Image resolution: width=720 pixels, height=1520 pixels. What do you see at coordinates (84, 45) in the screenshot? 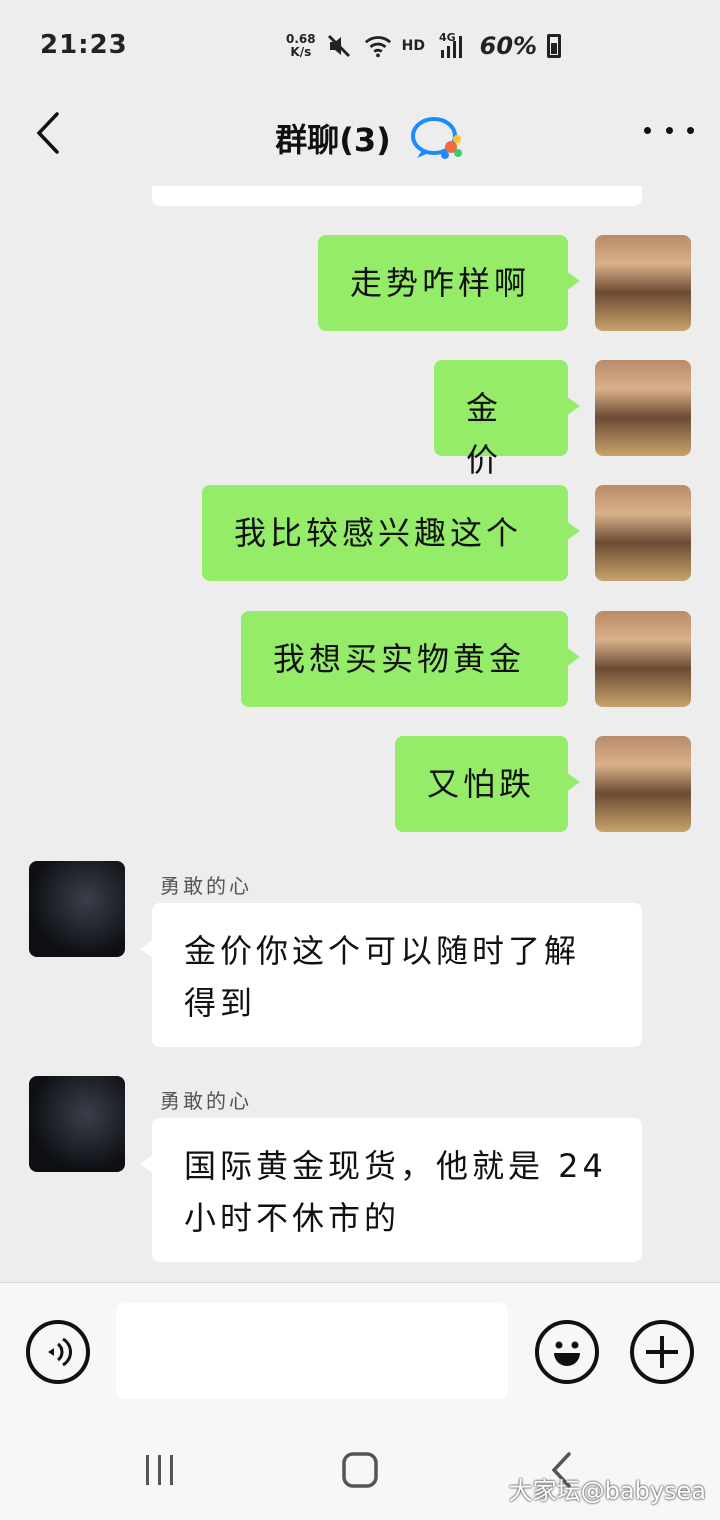
I see `status-time: 21:23` at bounding box center [84, 45].